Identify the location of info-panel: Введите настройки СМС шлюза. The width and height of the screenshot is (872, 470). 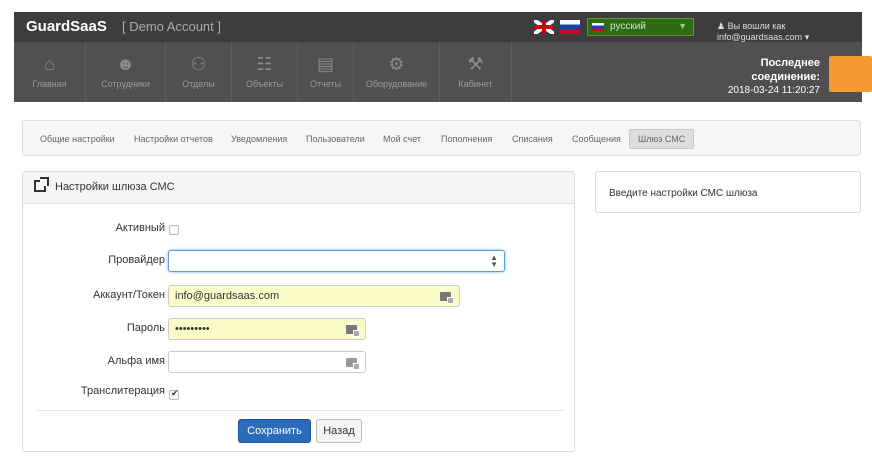
(728, 192).